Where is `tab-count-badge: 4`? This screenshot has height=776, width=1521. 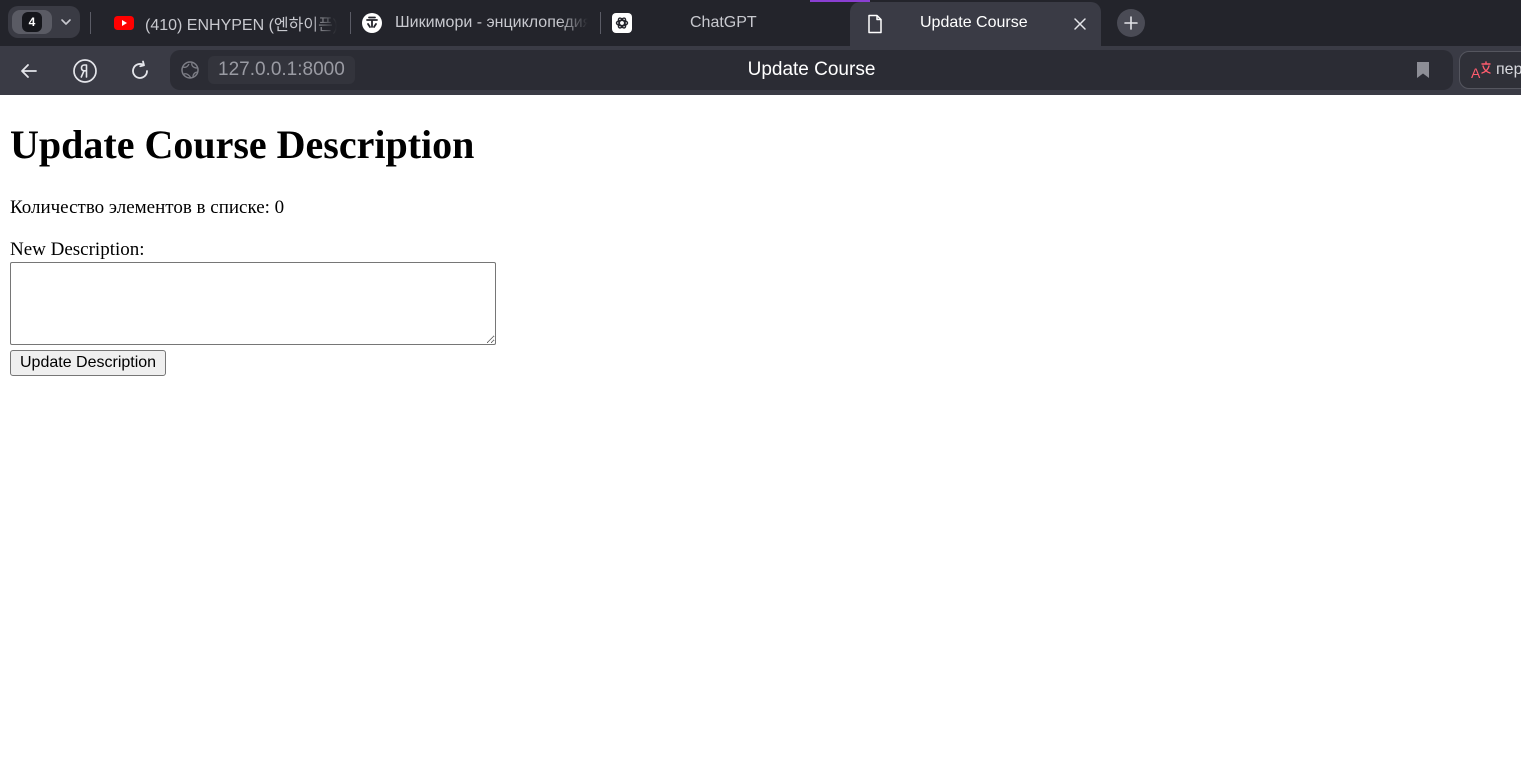 tab-count-badge: 4 is located at coordinates (32, 22).